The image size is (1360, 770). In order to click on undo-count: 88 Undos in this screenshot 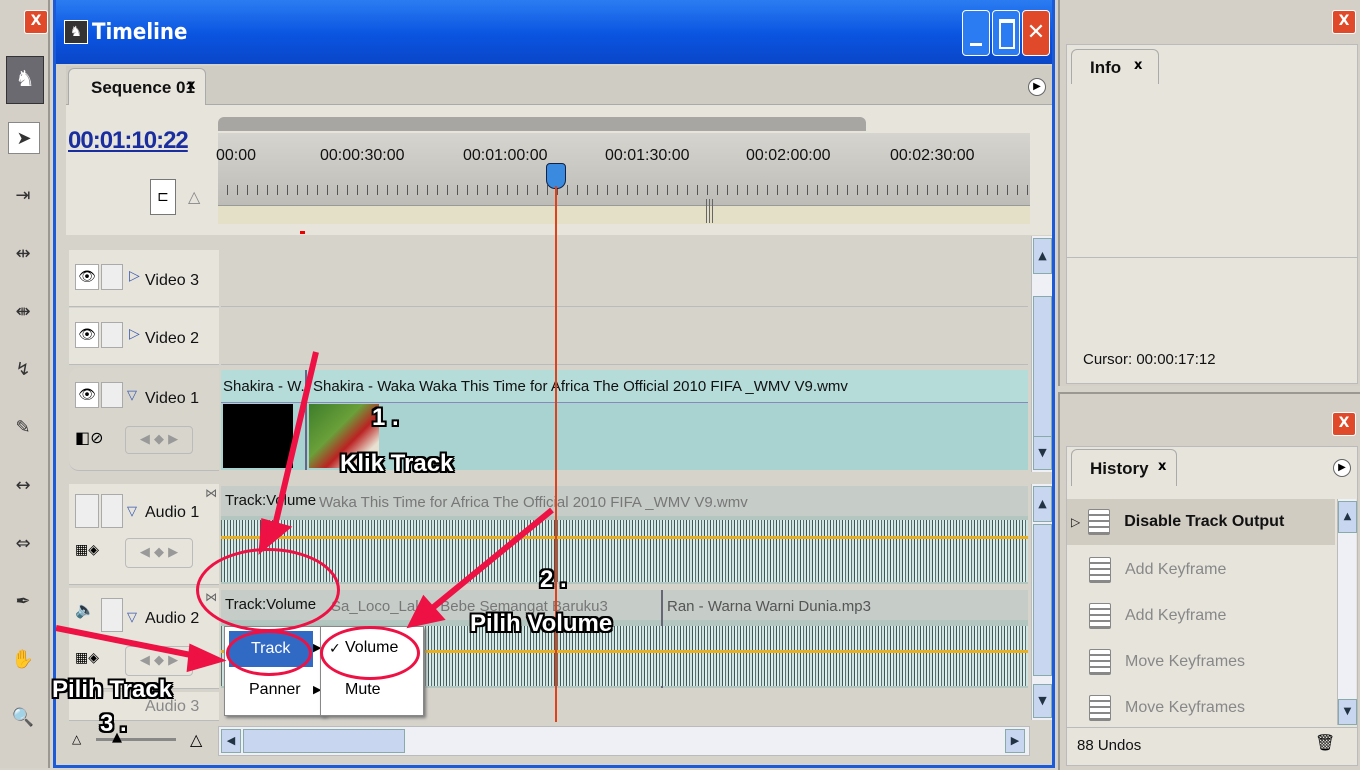, I will do `click(1109, 745)`.